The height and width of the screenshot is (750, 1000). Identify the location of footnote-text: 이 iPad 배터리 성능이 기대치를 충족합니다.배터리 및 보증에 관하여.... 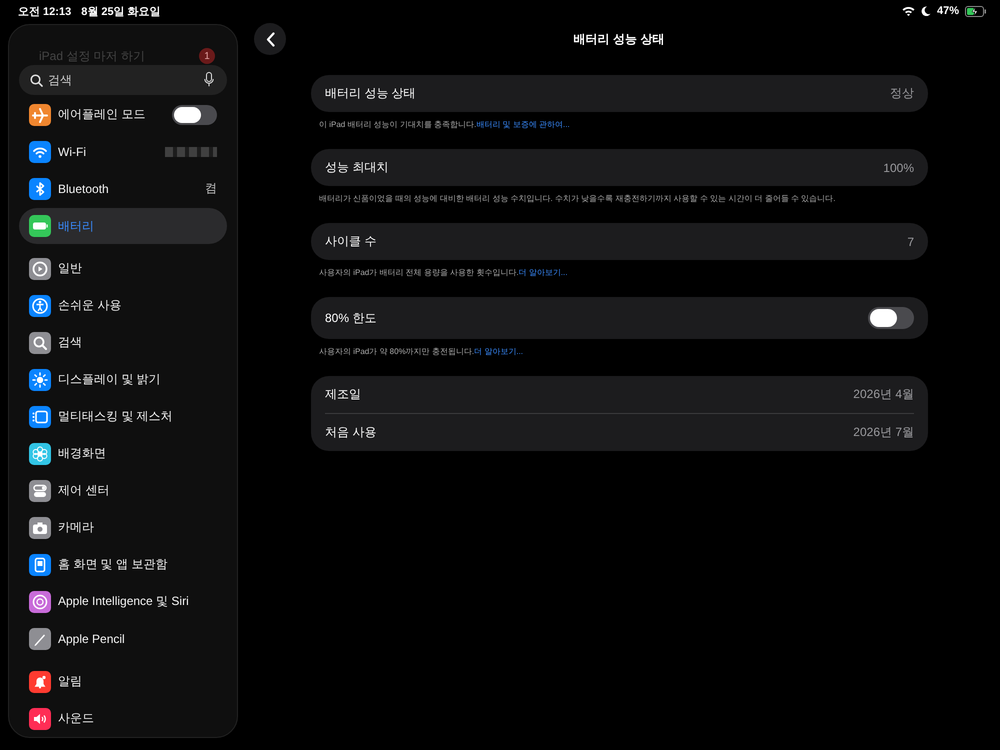
(445, 125).